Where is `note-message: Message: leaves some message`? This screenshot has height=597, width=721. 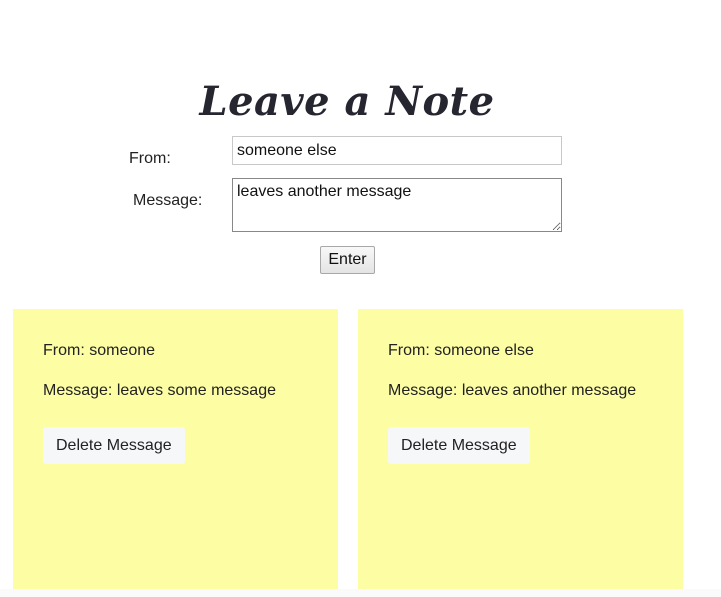 note-message: Message: leaves some message is located at coordinates (159, 390).